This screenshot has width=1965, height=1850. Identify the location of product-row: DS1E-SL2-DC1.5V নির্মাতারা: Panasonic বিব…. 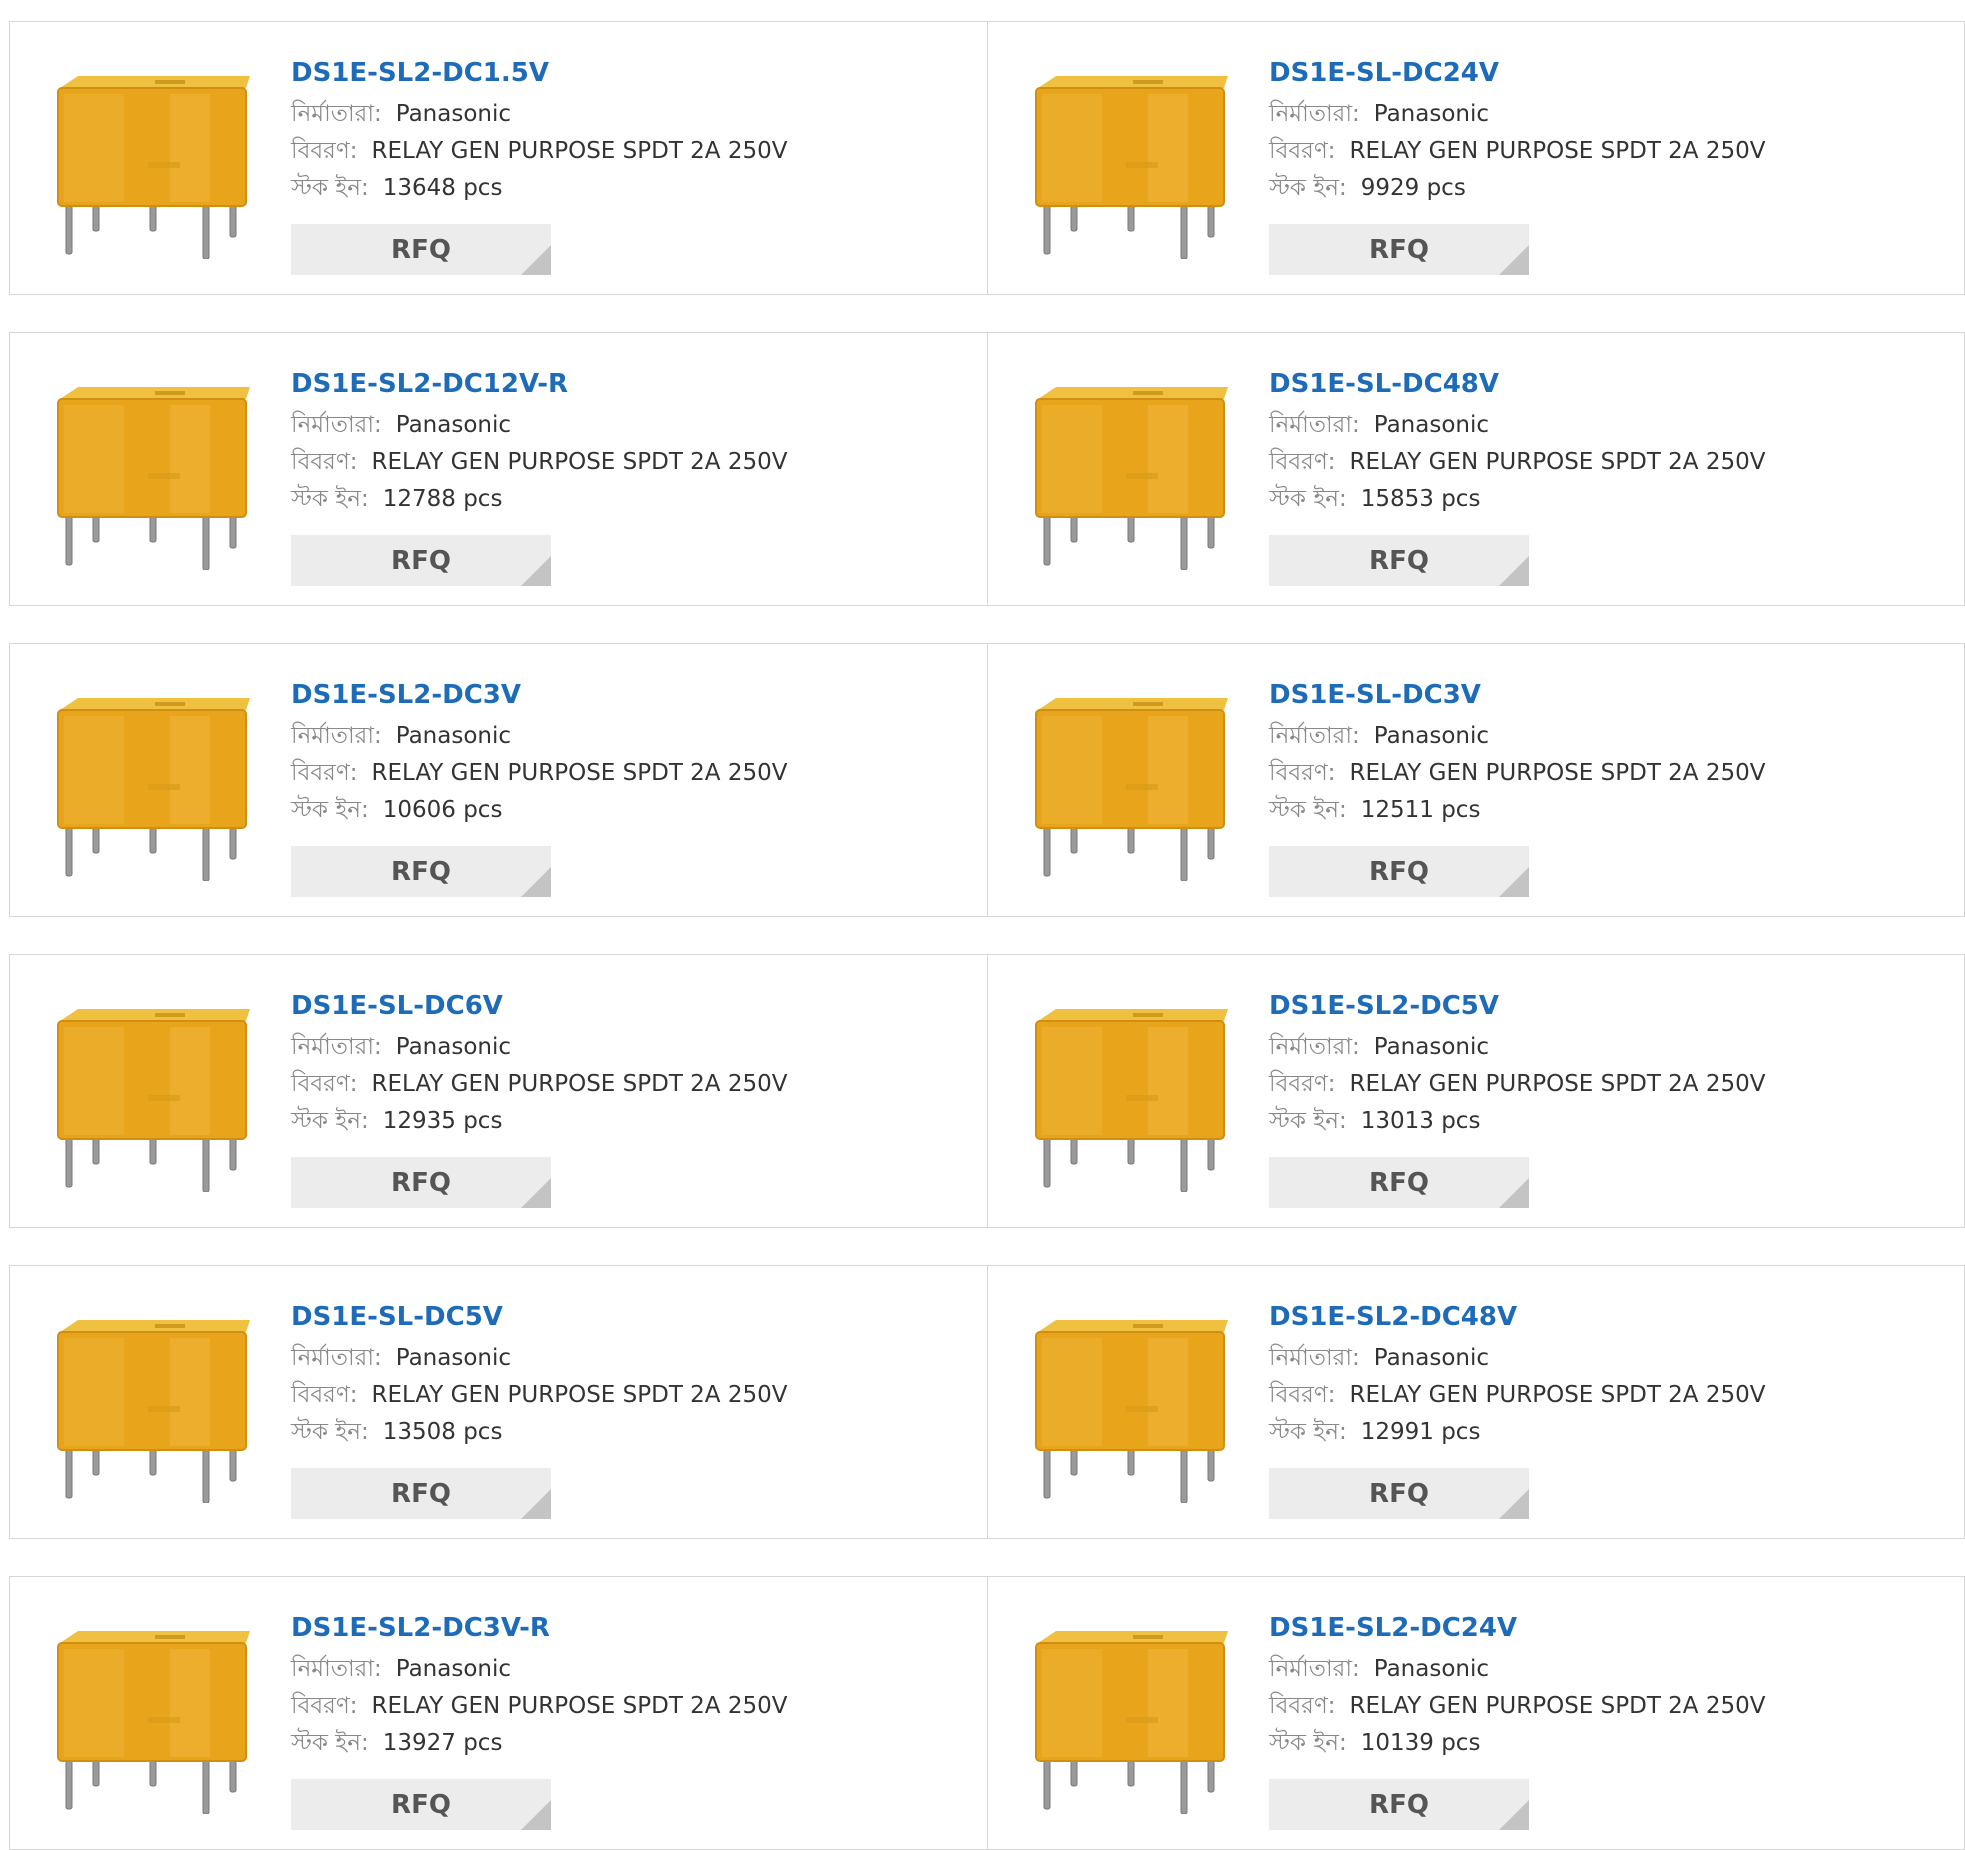
(987, 158).